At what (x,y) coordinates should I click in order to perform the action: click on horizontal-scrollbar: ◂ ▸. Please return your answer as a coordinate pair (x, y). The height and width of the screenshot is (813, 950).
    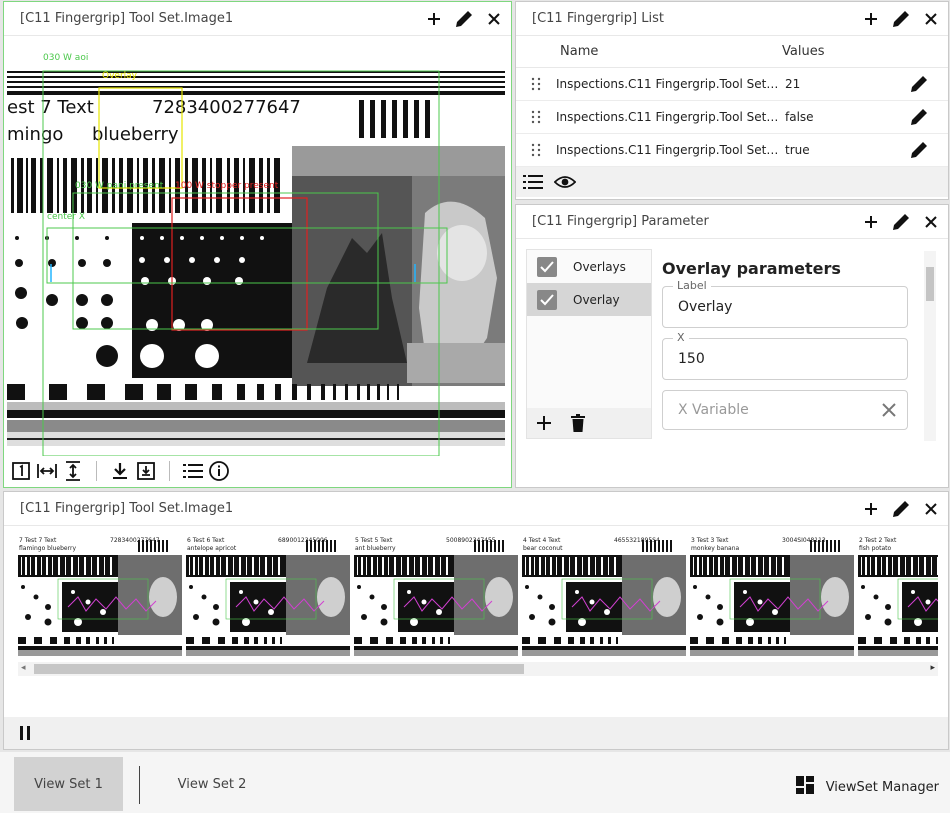
    Looking at the image, I should click on (478, 669).